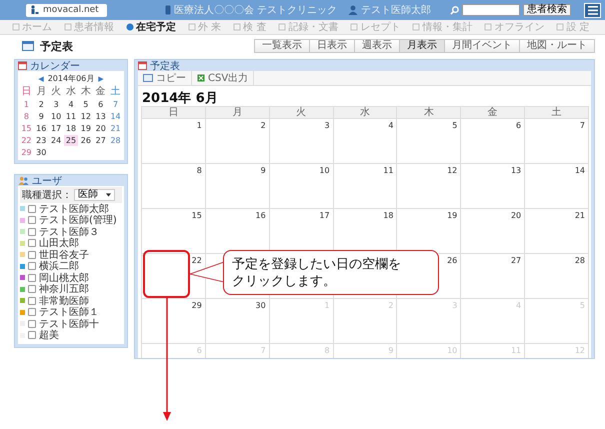 The width and height of the screenshot is (605, 429). I want to click on nav-tab: 在宅予定, so click(151, 27).